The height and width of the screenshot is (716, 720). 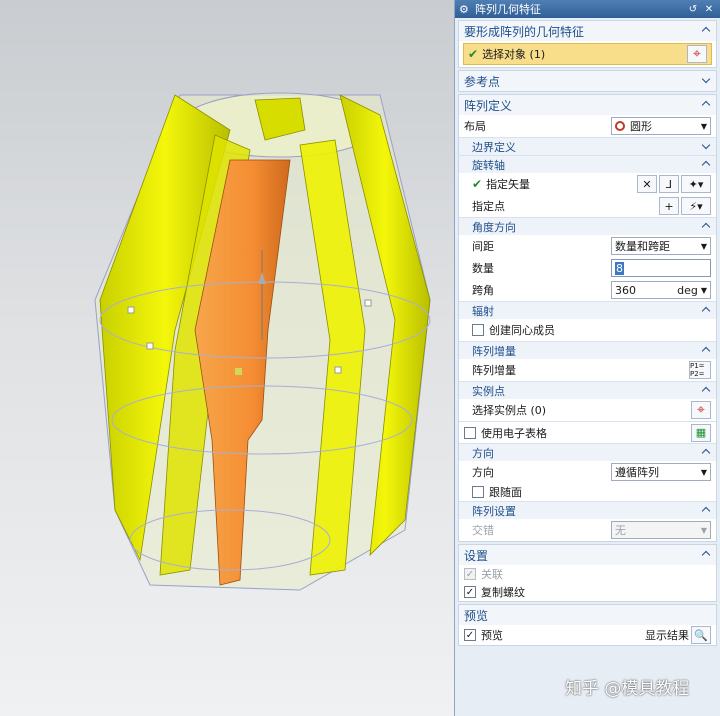 I want to click on show-result-button: 🔍, so click(x=701, y=635).